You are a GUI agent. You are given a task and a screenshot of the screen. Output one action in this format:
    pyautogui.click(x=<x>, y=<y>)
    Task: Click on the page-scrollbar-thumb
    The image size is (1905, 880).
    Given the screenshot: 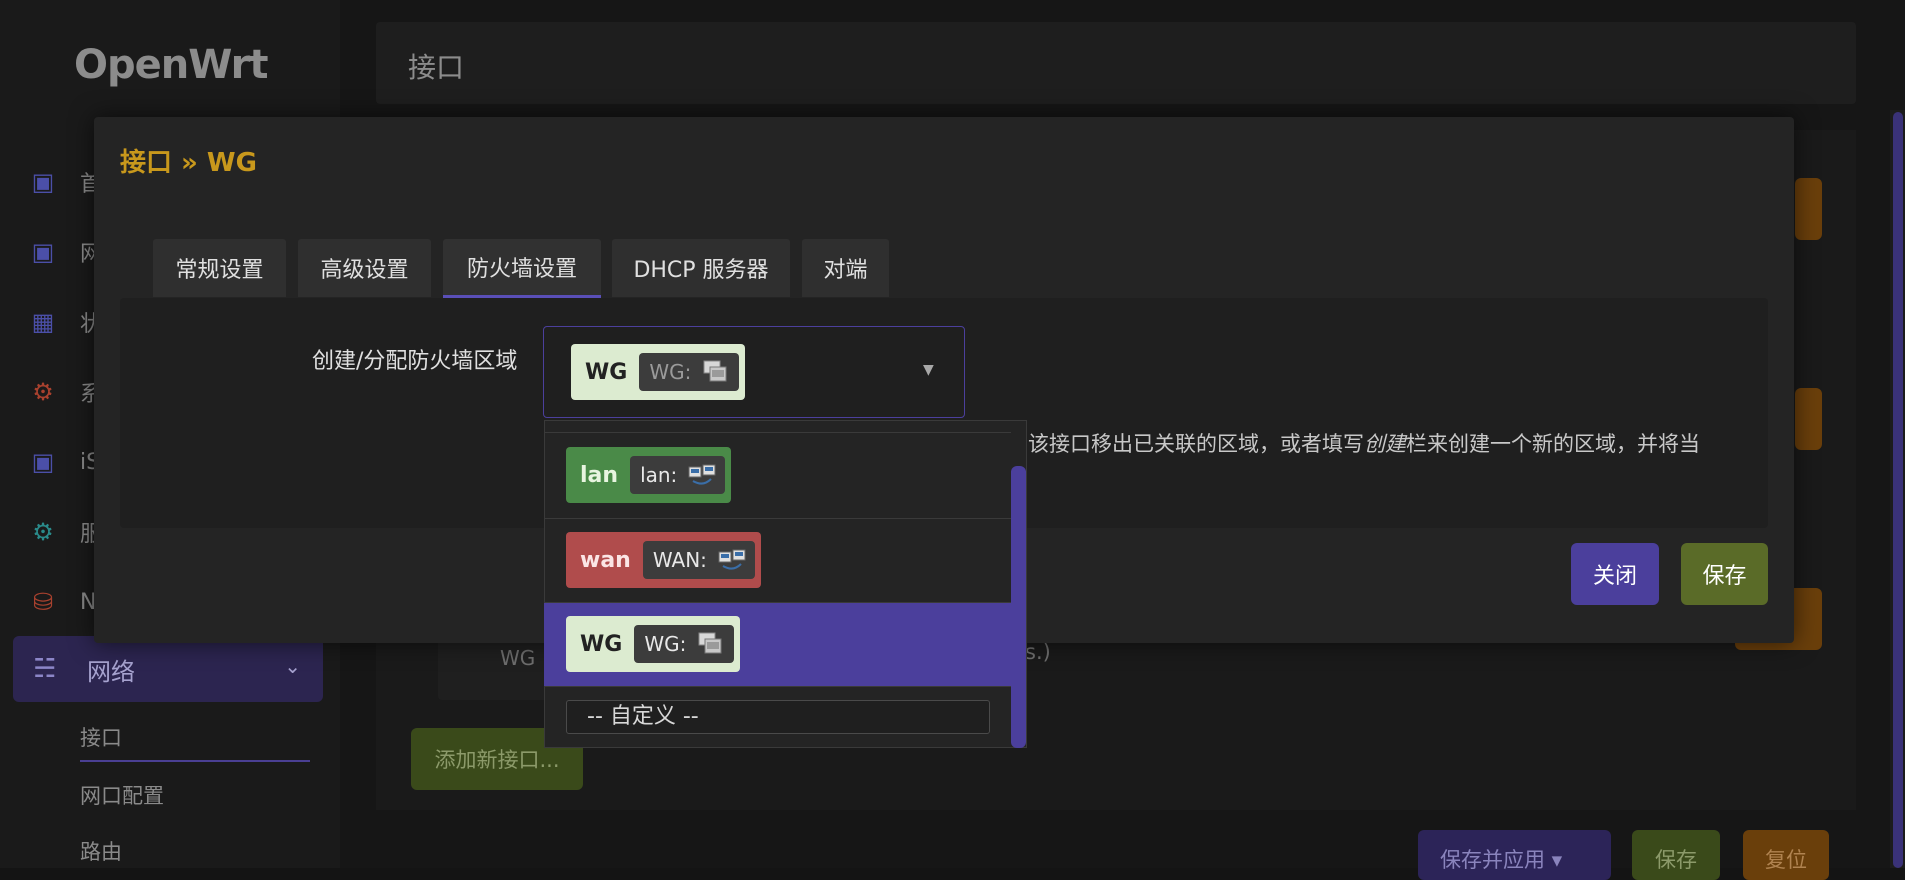 What is the action you would take?
    pyautogui.click(x=1898, y=490)
    